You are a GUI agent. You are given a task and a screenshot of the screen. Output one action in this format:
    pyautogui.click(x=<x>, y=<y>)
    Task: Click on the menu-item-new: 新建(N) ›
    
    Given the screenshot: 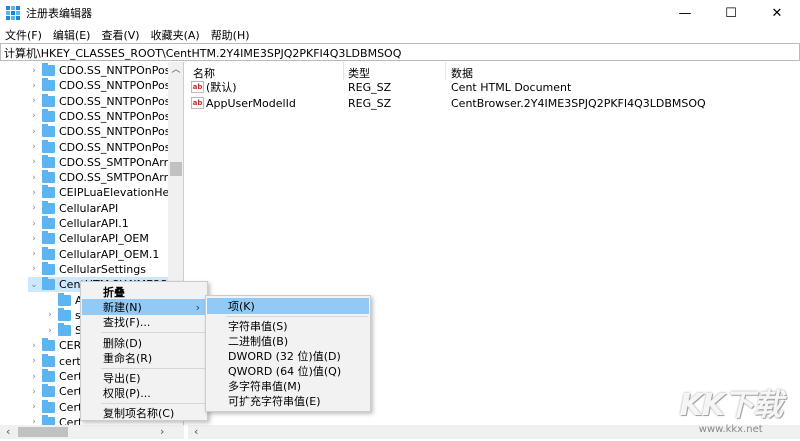 What is the action you would take?
    pyautogui.click(x=144, y=307)
    